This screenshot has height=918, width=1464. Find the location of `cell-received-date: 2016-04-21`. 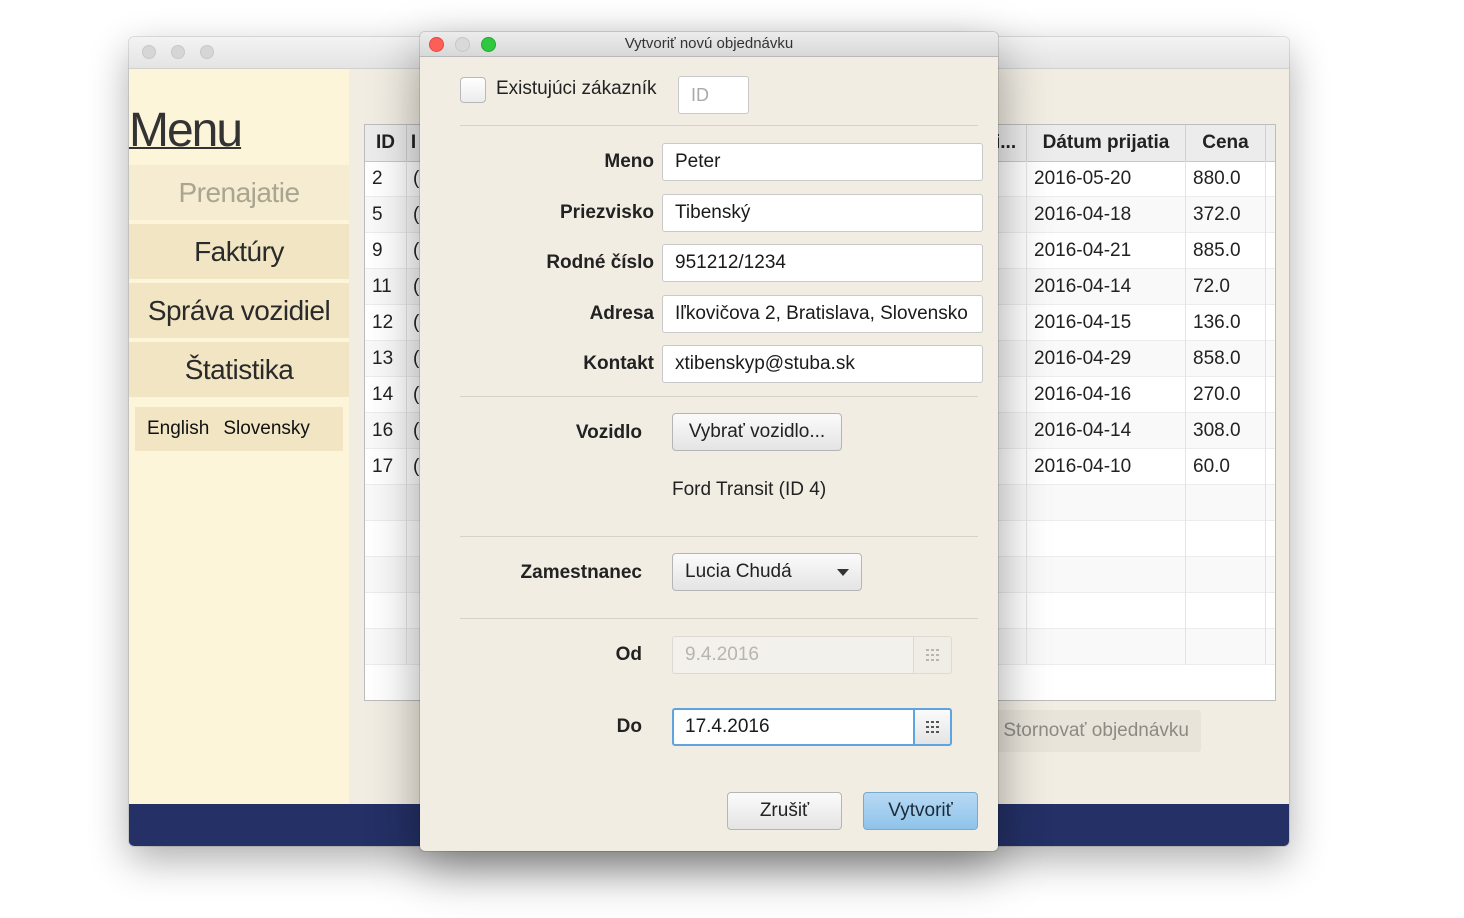

cell-received-date: 2016-04-21 is located at coordinates (1106, 251).